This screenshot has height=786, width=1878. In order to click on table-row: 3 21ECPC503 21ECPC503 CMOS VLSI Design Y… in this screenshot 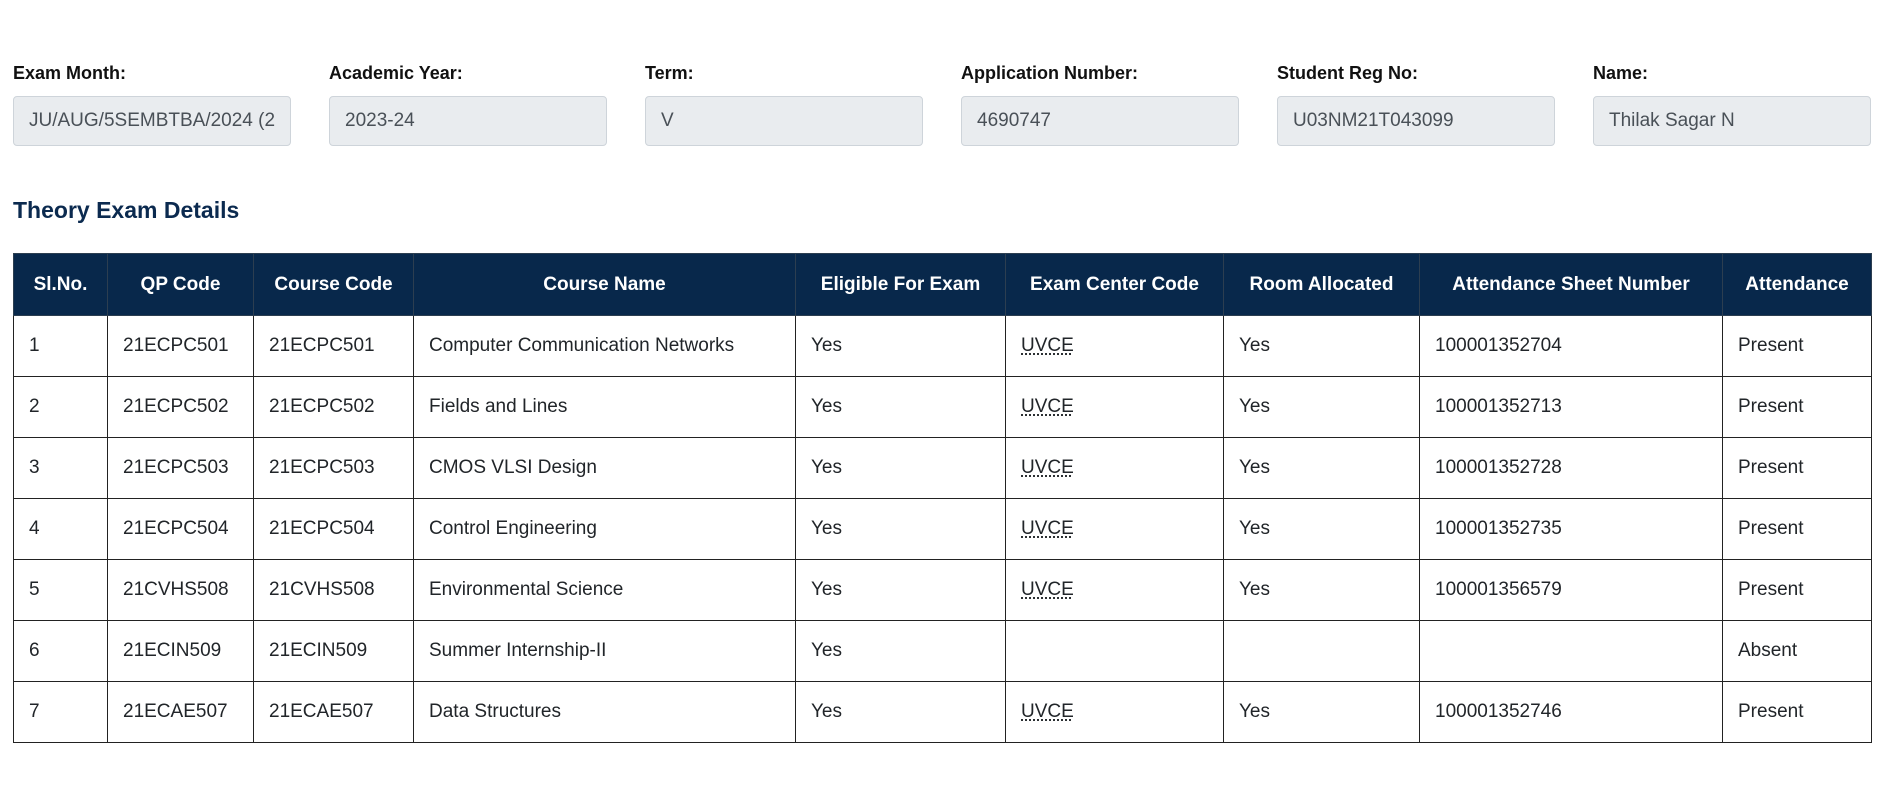, I will do `click(942, 468)`.